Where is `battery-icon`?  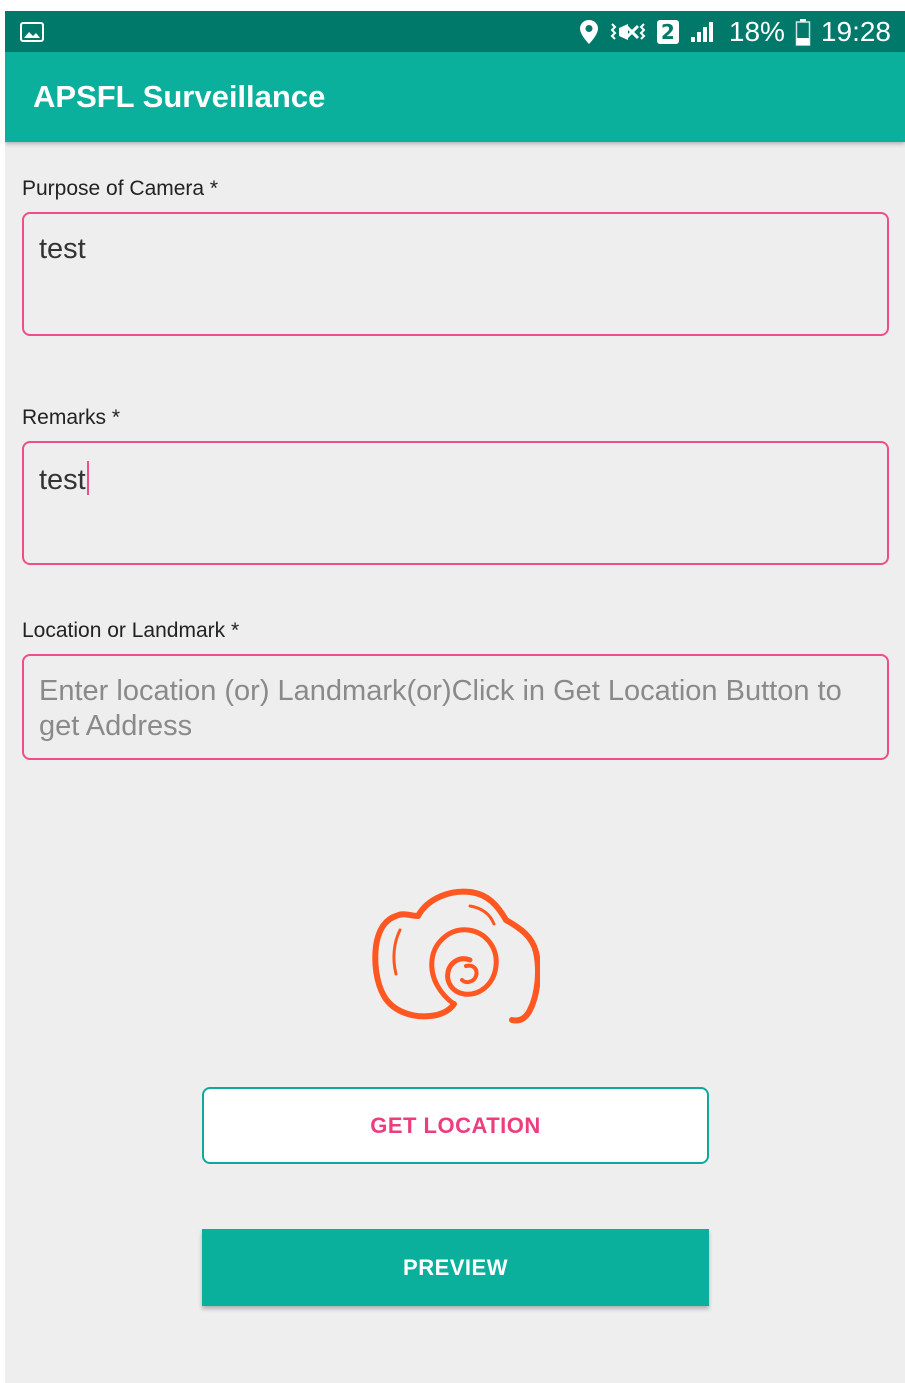
battery-icon is located at coordinates (803, 32).